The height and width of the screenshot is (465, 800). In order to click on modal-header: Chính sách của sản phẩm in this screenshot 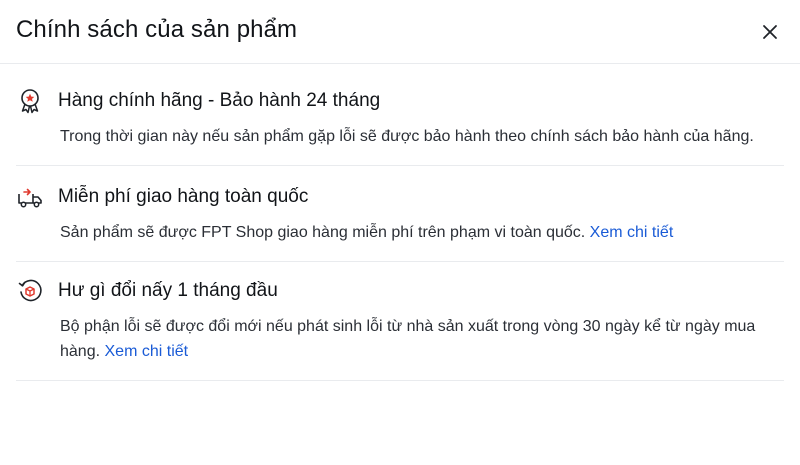, I will do `click(400, 32)`.